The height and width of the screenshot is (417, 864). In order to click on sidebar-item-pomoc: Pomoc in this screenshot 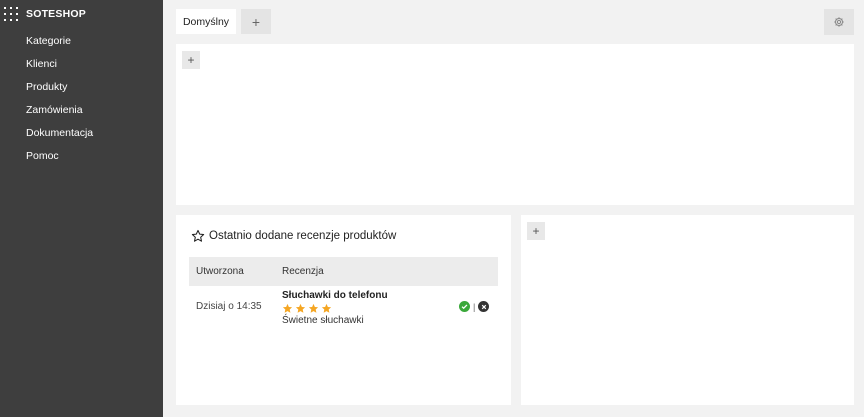, I will do `click(59, 160)`.